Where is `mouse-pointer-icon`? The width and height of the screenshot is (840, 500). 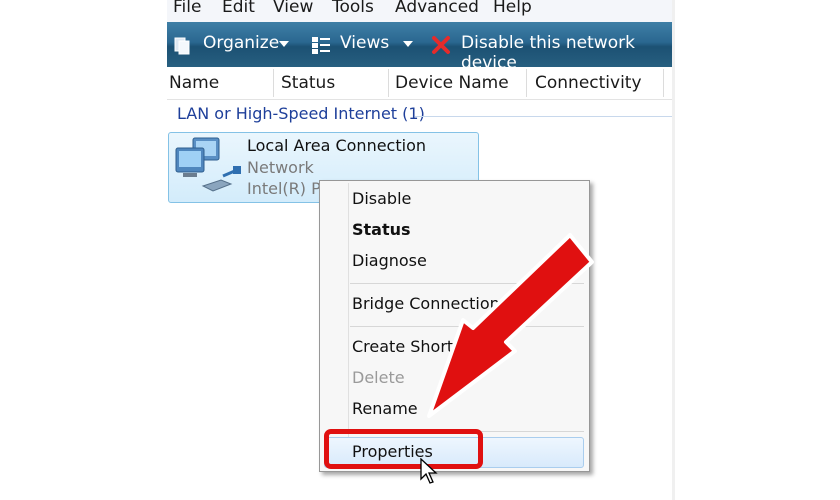
mouse-pointer-icon is located at coordinates (429, 471).